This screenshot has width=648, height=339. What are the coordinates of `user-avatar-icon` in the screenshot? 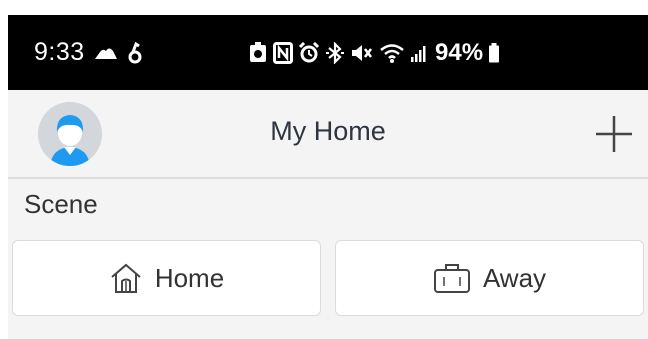 It's located at (70, 134).